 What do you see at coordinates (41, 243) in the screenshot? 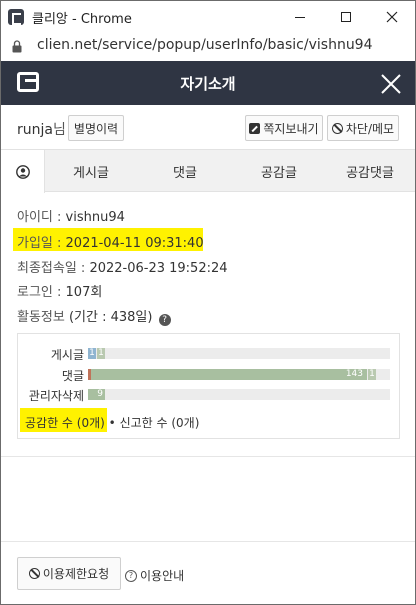
I see `join-date-label: 가입일 :` at bounding box center [41, 243].